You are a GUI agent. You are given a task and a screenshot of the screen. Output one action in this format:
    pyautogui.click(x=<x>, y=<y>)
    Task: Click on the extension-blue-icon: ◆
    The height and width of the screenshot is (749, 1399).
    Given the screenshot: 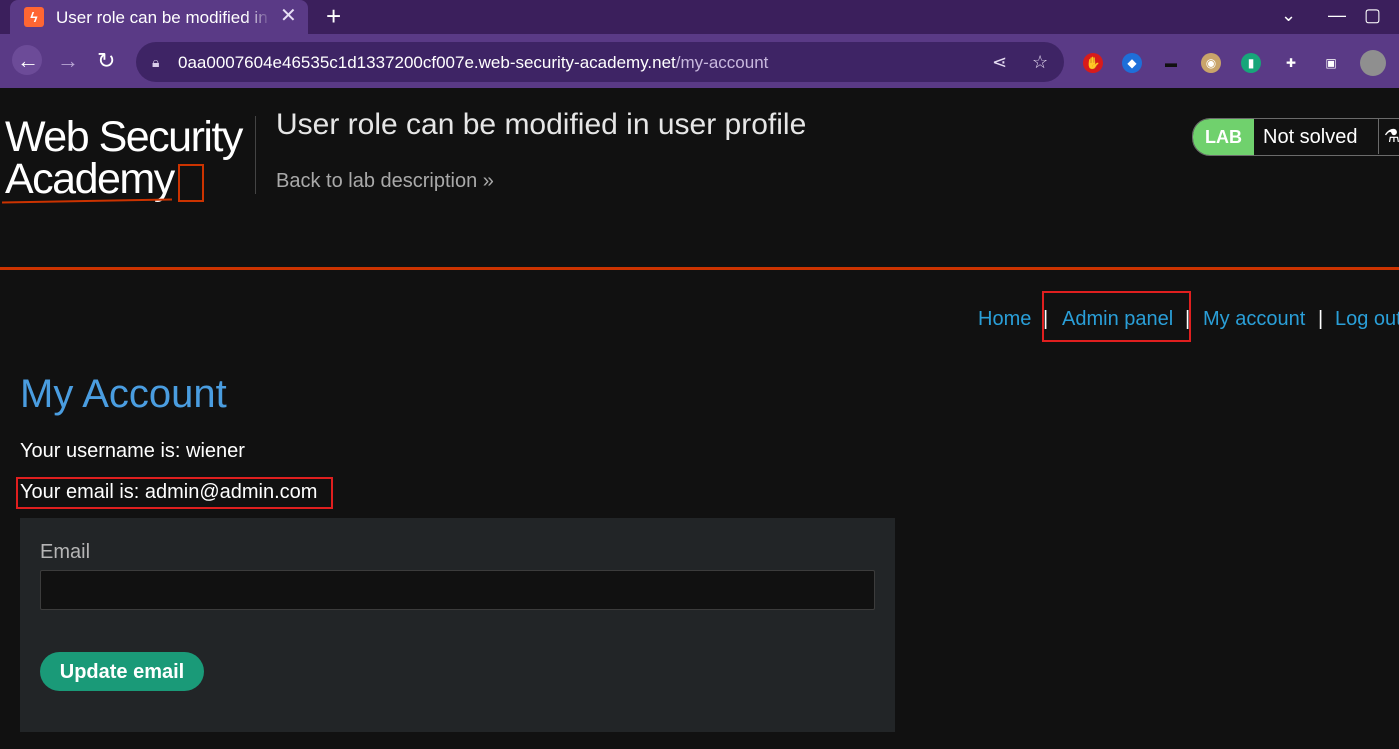 What is the action you would take?
    pyautogui.click(x=1132, y=63)
    